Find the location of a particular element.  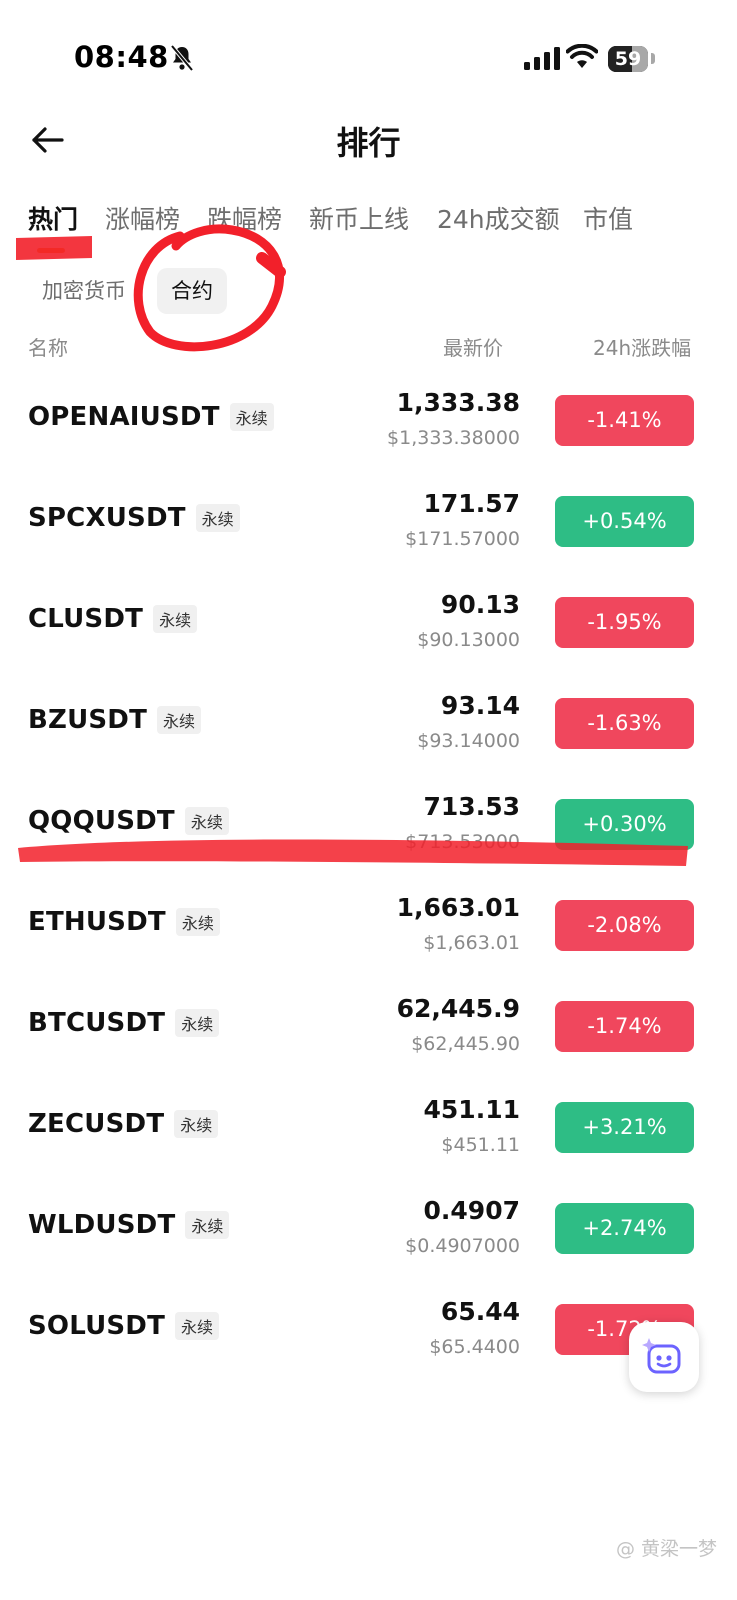

usd-price: $1,333.38000 is located at coordinates (453, 438).